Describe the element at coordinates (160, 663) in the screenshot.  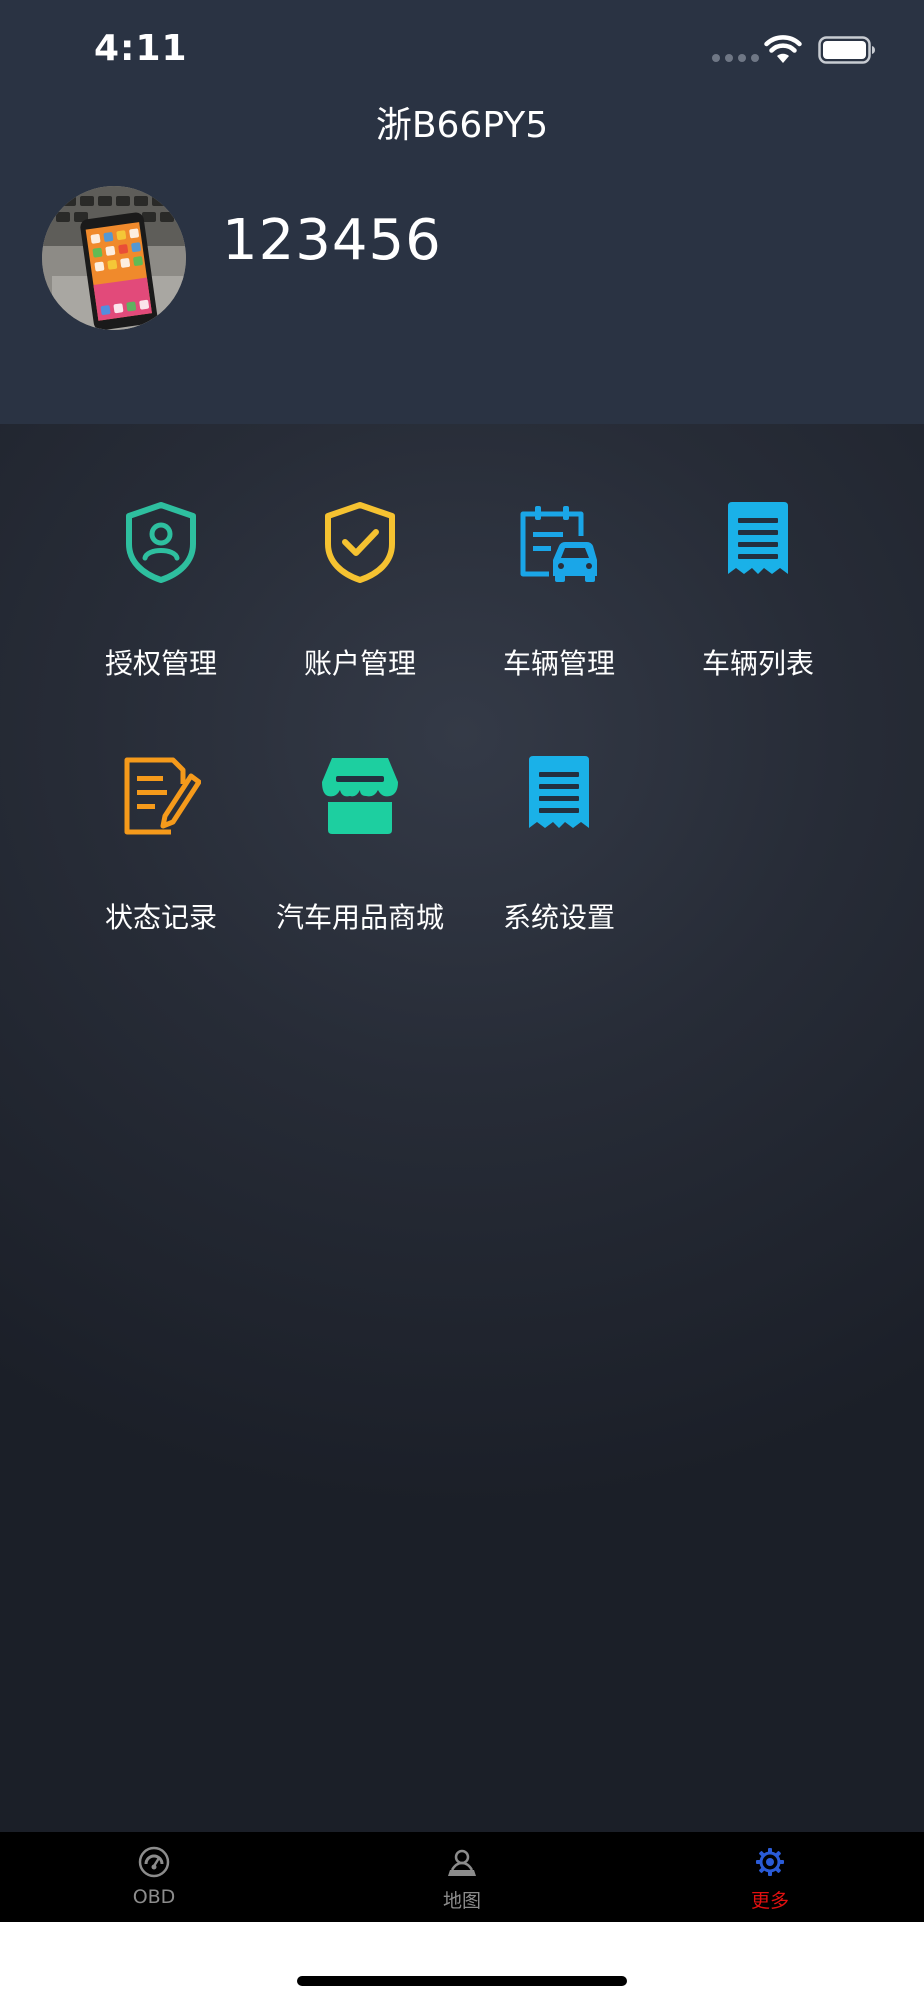
I see `menu-item-label: 授权管理` at that location.